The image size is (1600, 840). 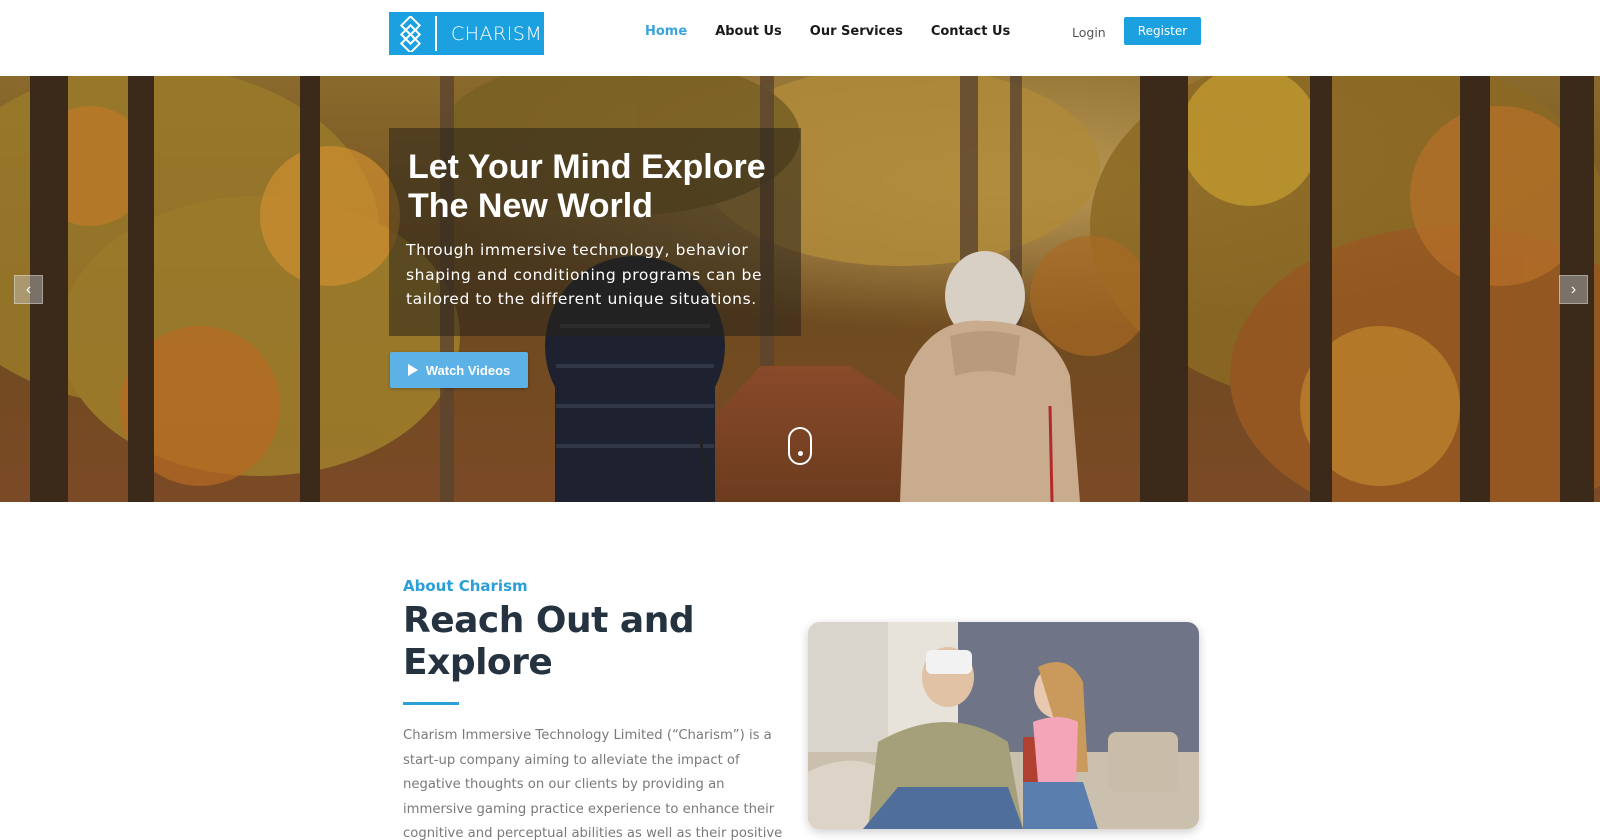 What do you see at coordinates (800, 446) in the screenshot?
I see `mouse-scroll-icon` at bounding box center [800, 446].